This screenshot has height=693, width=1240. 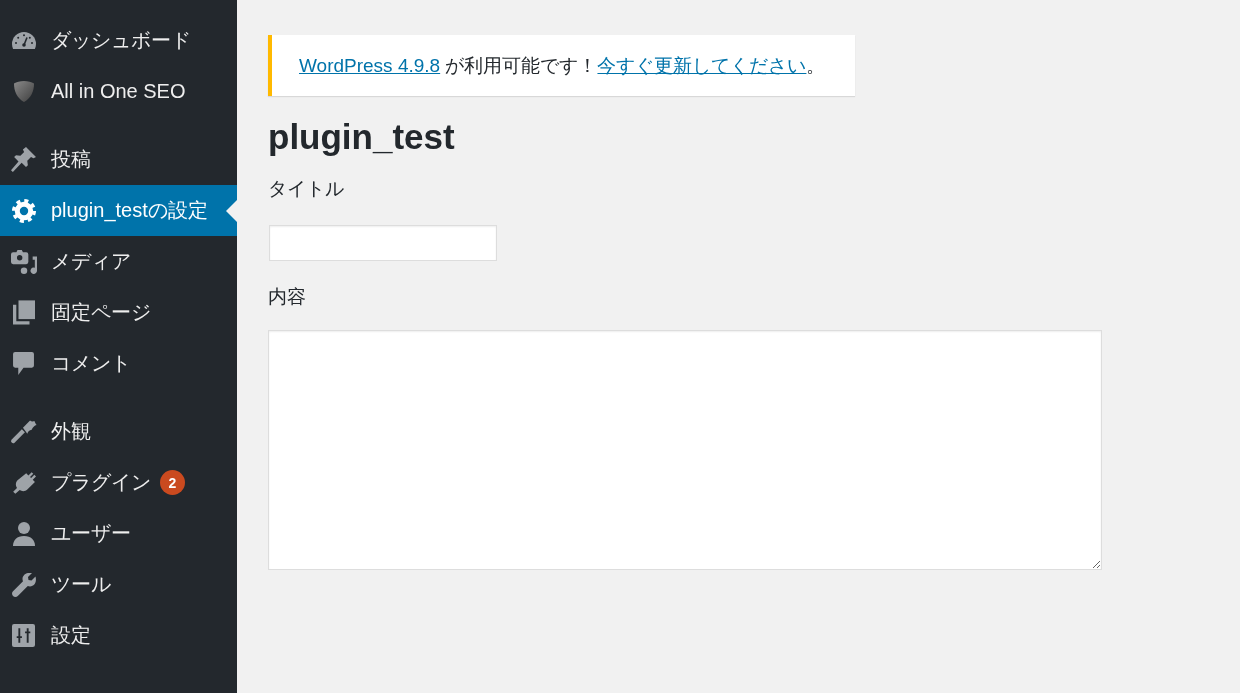 I want to click on shield-icon, so click(x=23, y=91).